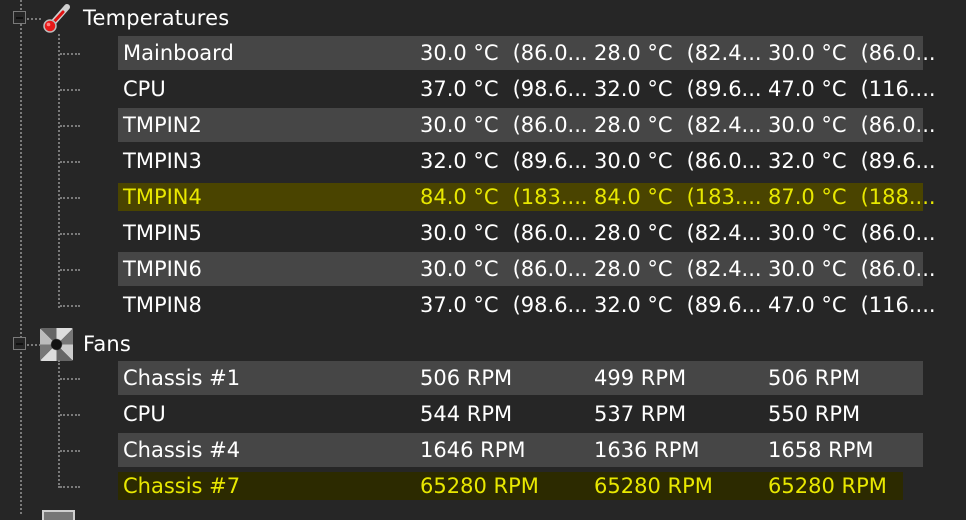  I want to click on sensor-name: TMPIN6, so click(162, 269).